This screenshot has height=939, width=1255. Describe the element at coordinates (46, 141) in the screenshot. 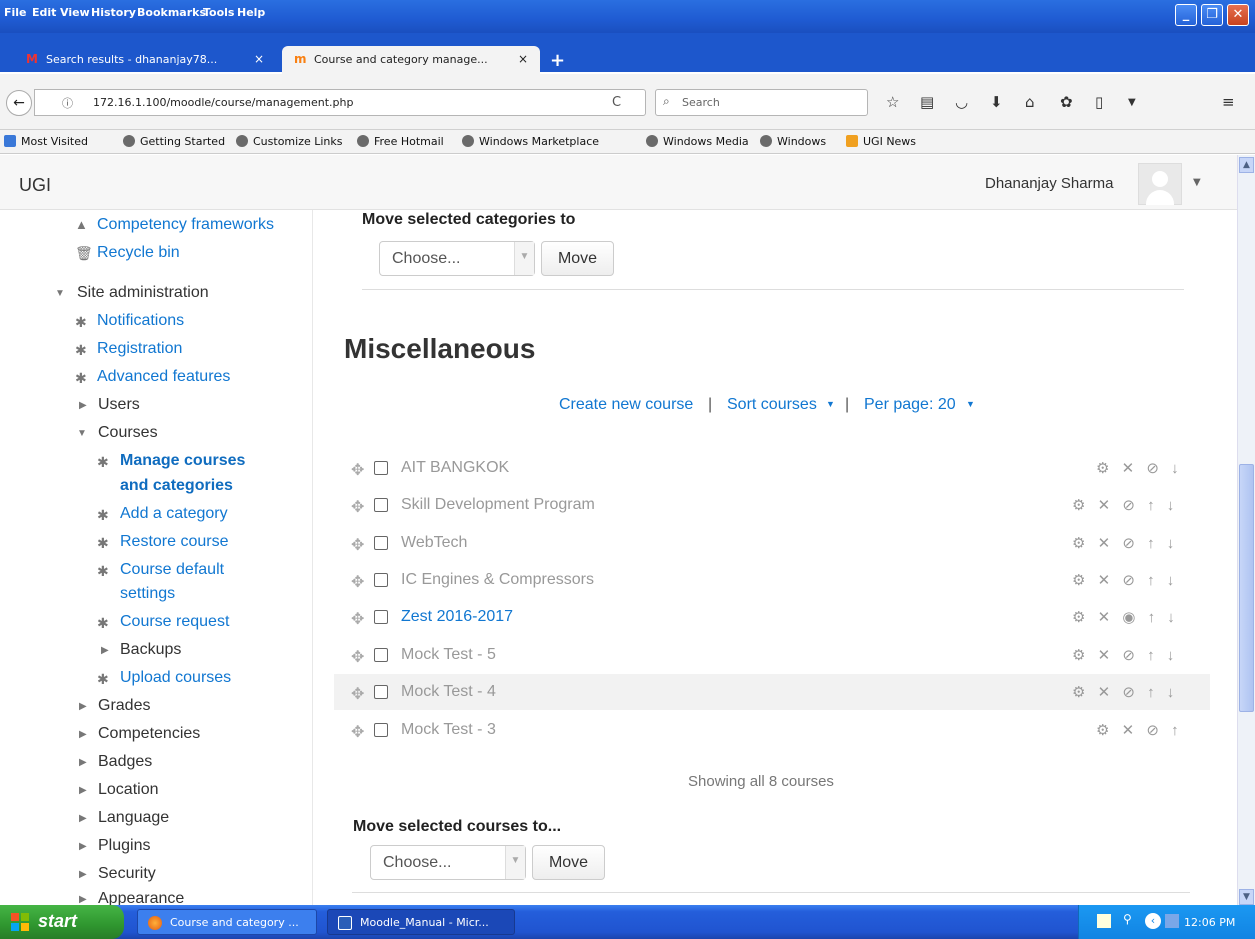

I see `bookmark-most-visited: Most Visited` at that location.